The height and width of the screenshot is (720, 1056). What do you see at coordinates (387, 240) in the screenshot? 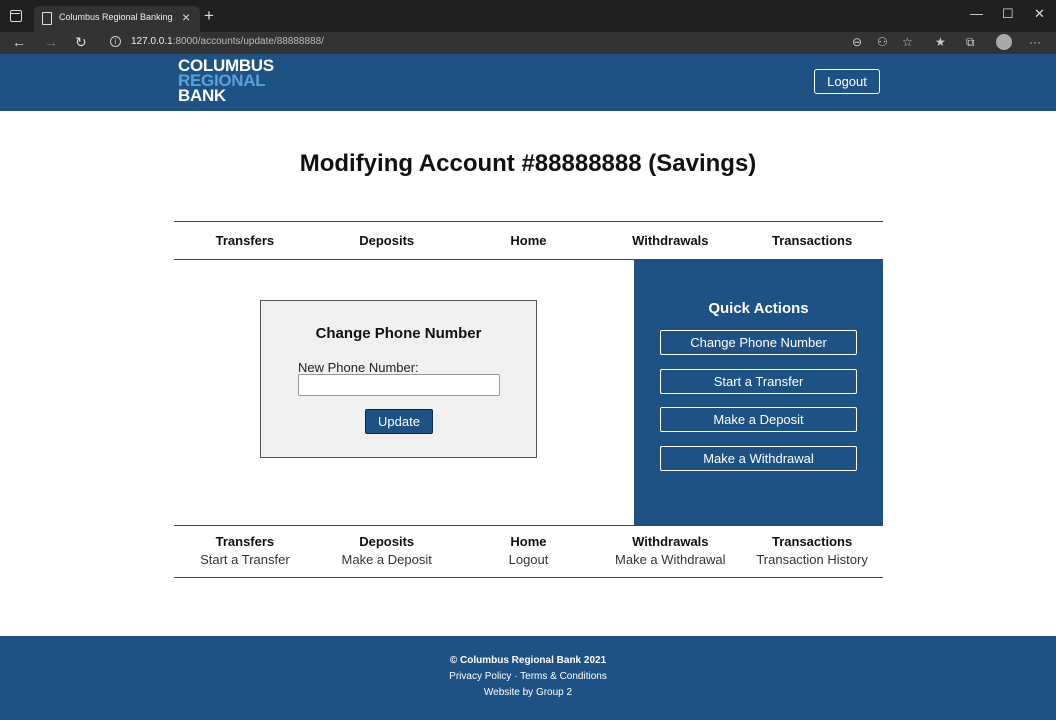
I see `nav-item-deposits: Deposits` at bounding box center [387, 240].